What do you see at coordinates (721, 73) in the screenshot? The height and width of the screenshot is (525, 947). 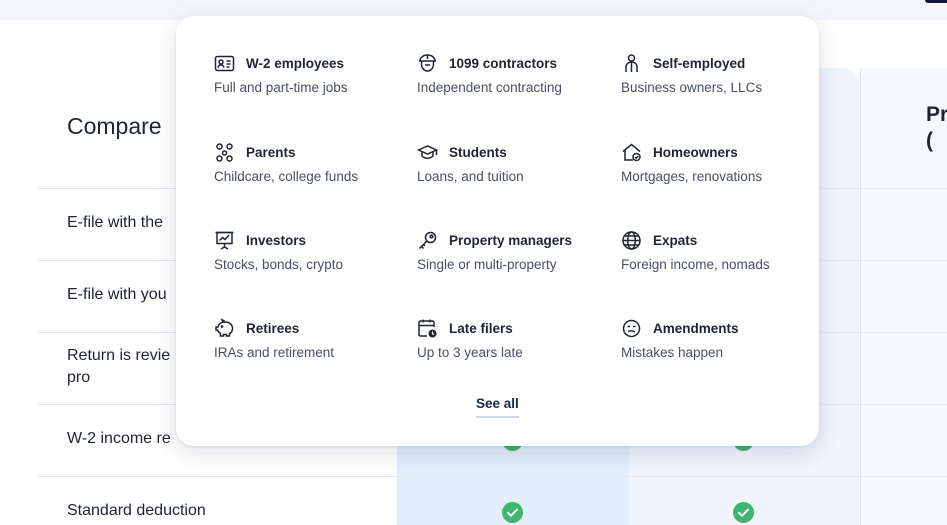 I see `menu-item-self-employed: Self-employed Business owners, LLCs` at bounding box center [721, 73].